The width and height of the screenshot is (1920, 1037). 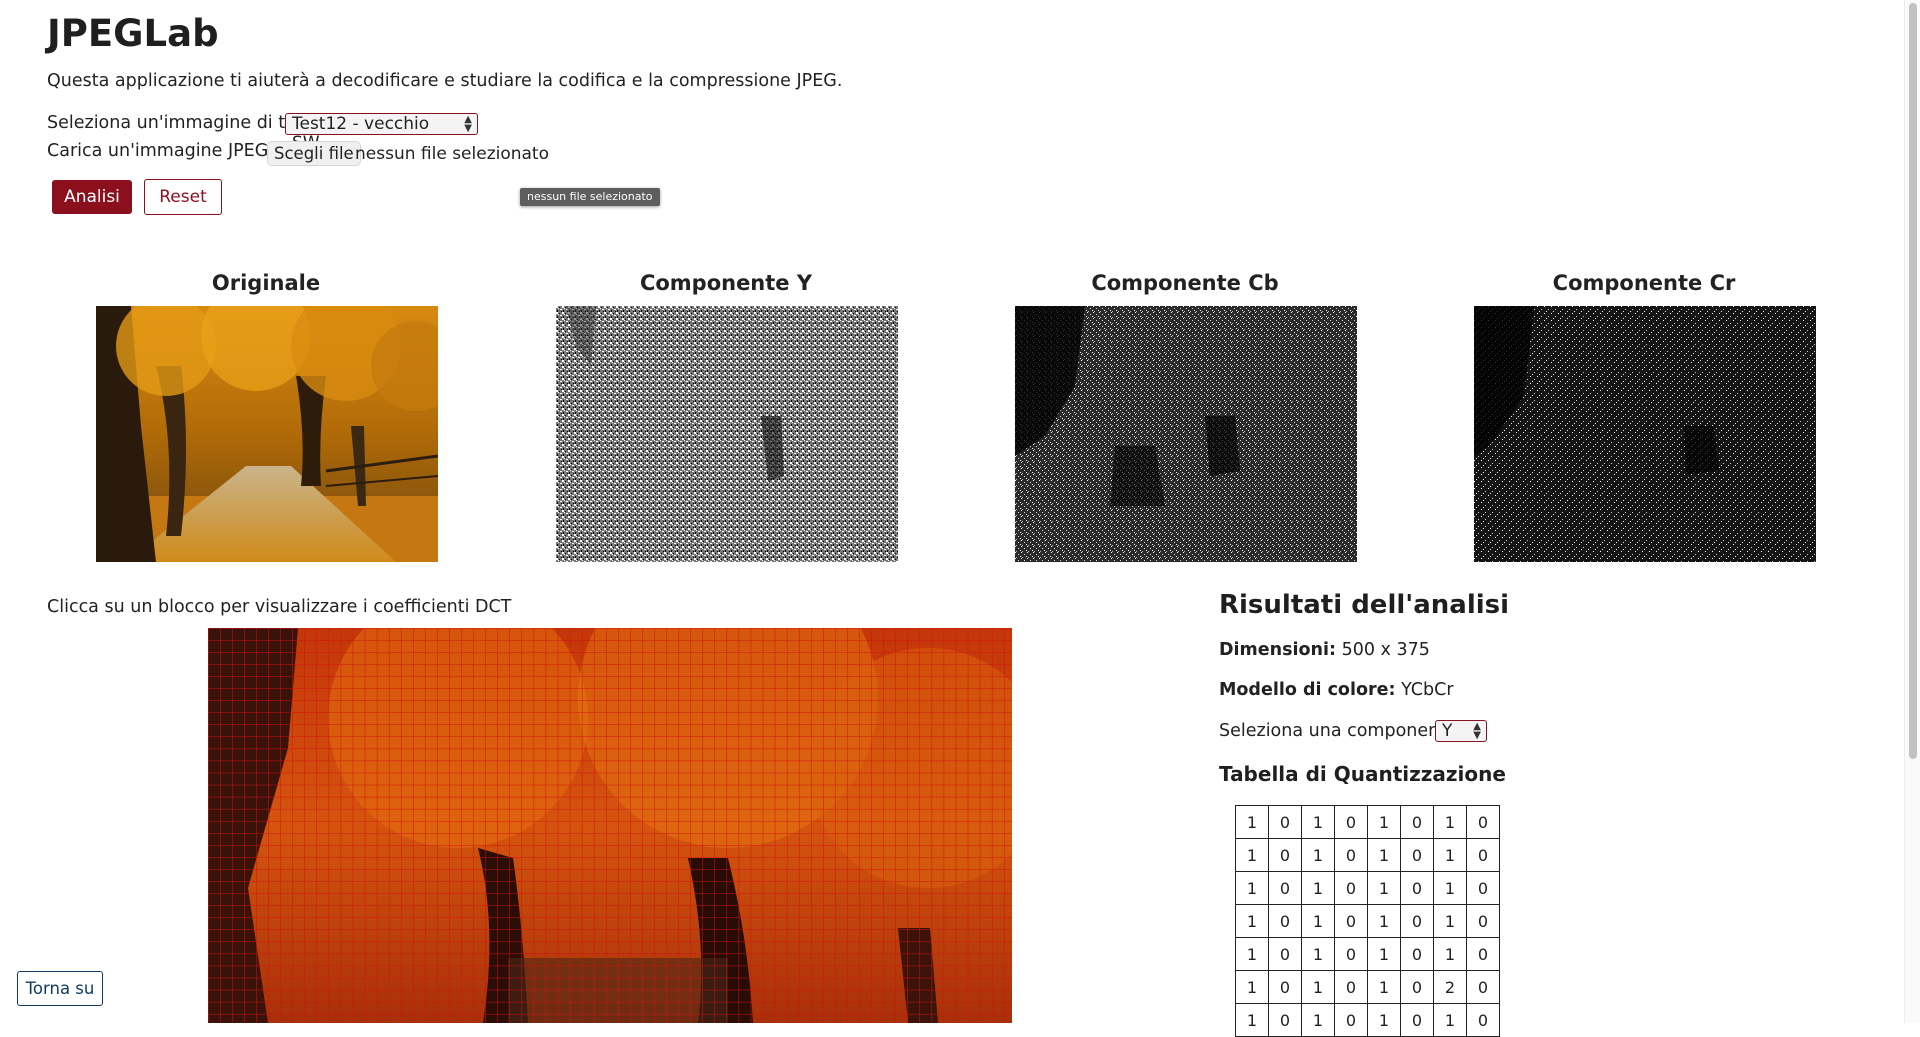 I want to click on color-model-value: YCbCr, so click(x=1427, y=690).